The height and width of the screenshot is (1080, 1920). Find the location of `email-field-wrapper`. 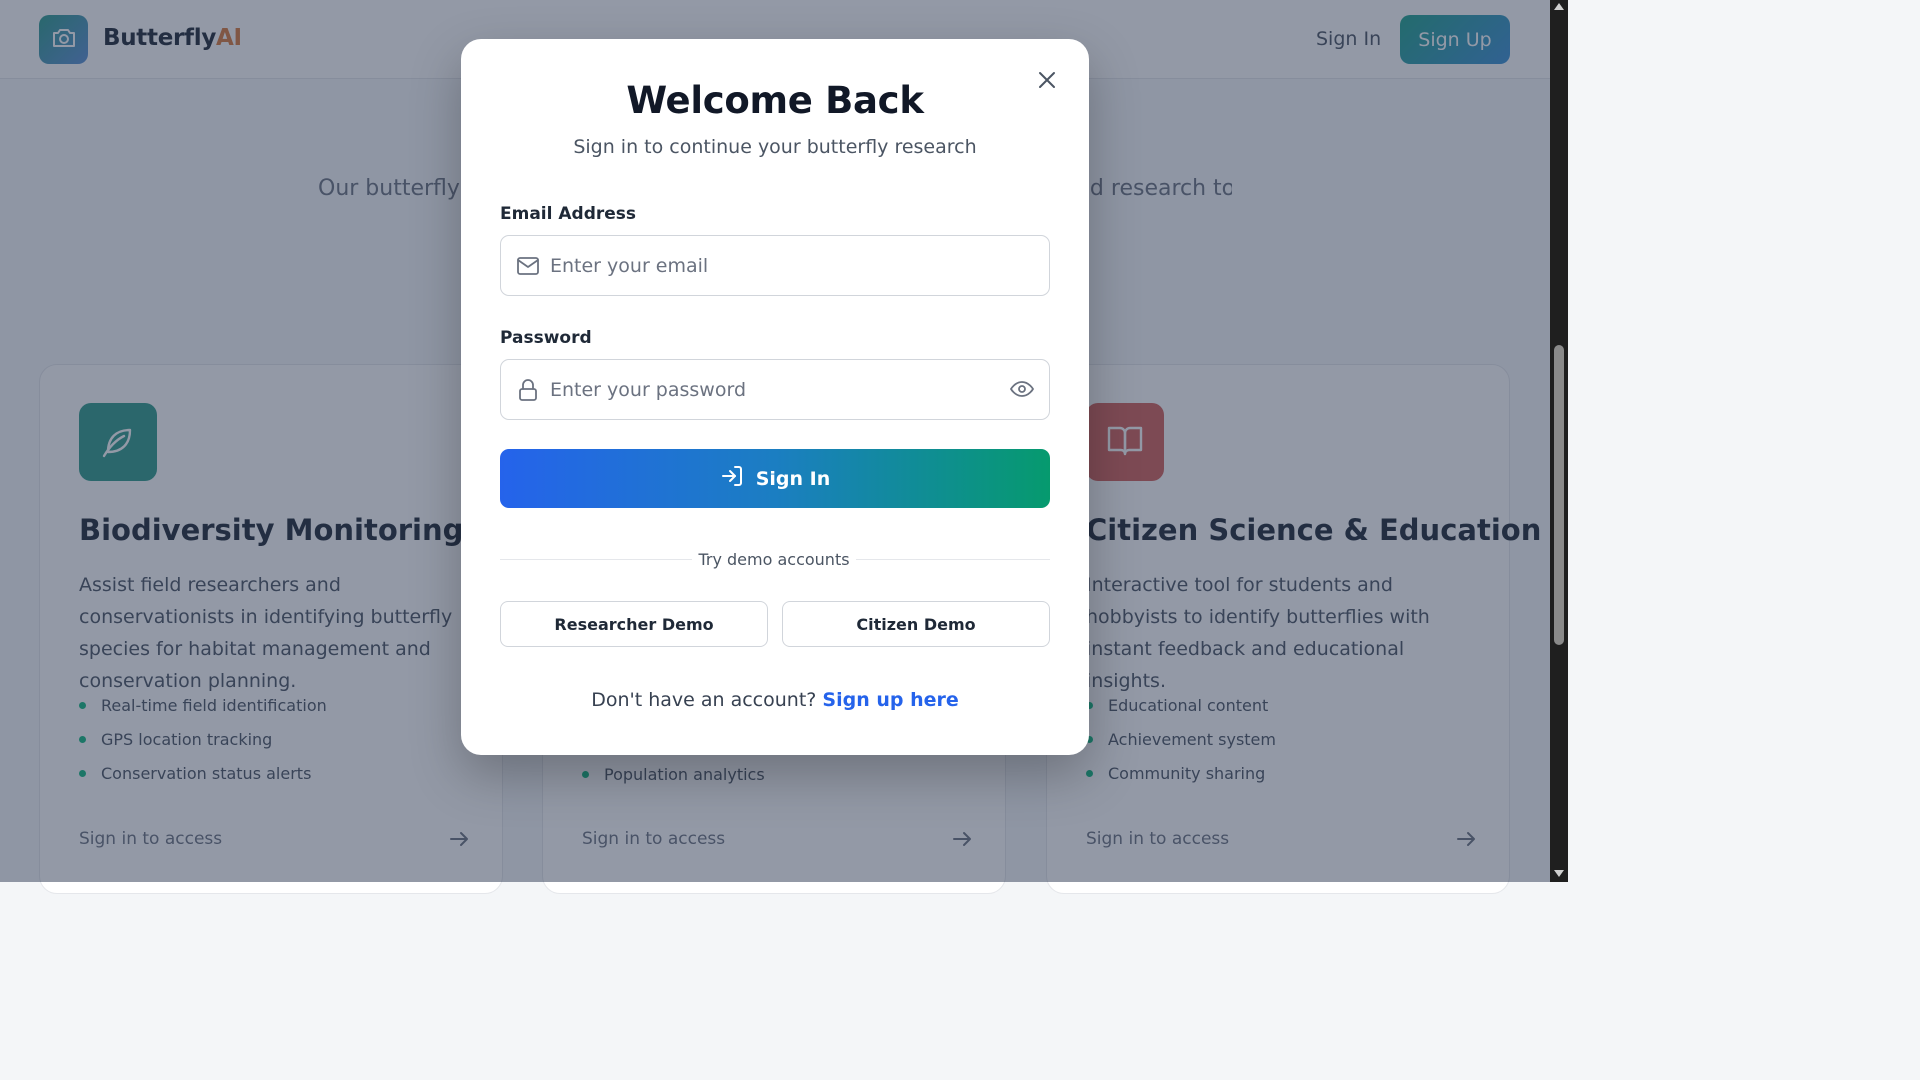

email-field-wrapper is located at coordinates (775, 265).